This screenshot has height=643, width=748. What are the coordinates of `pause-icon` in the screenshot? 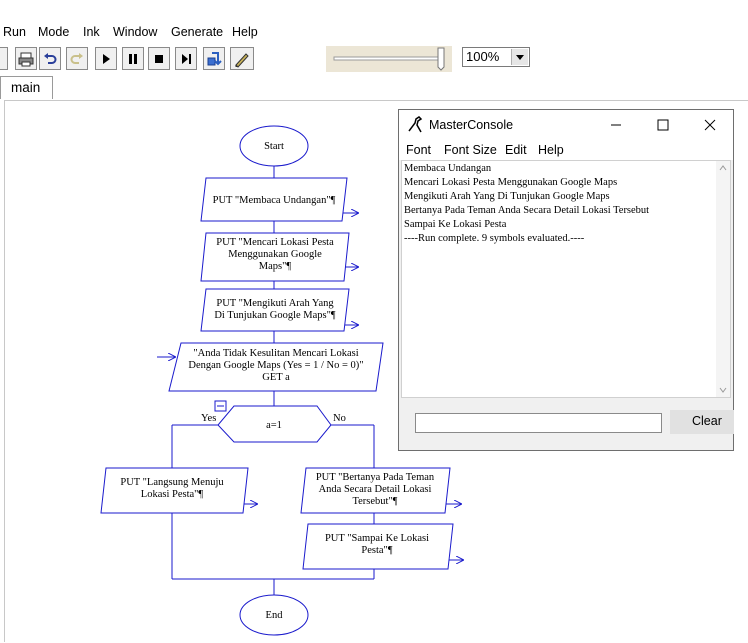 It's located at (133, 58).